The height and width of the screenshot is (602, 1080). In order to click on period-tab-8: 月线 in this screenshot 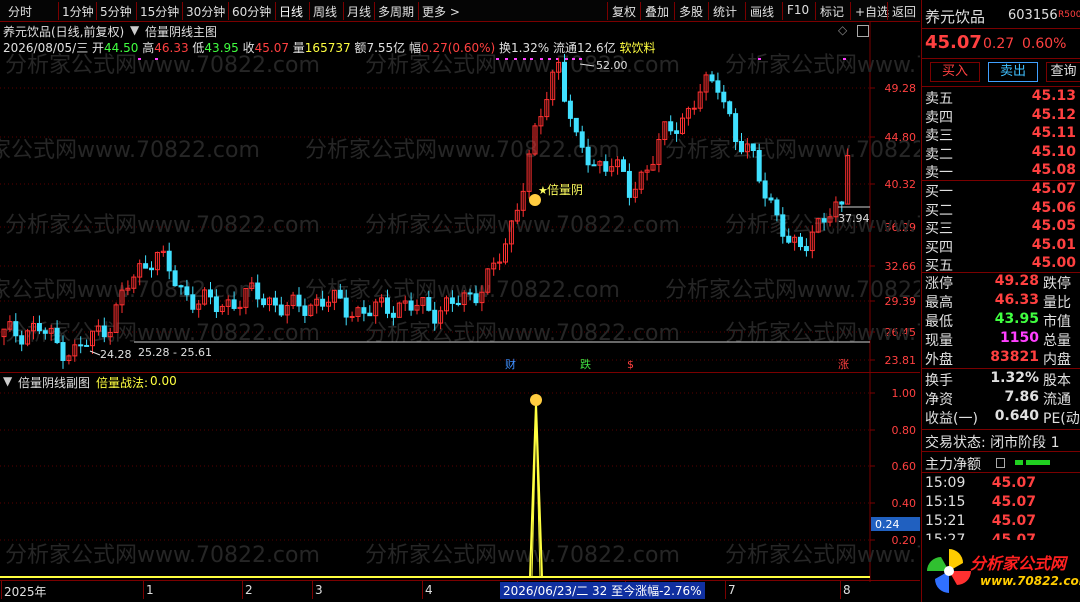, I will do `click(359, 11)`.